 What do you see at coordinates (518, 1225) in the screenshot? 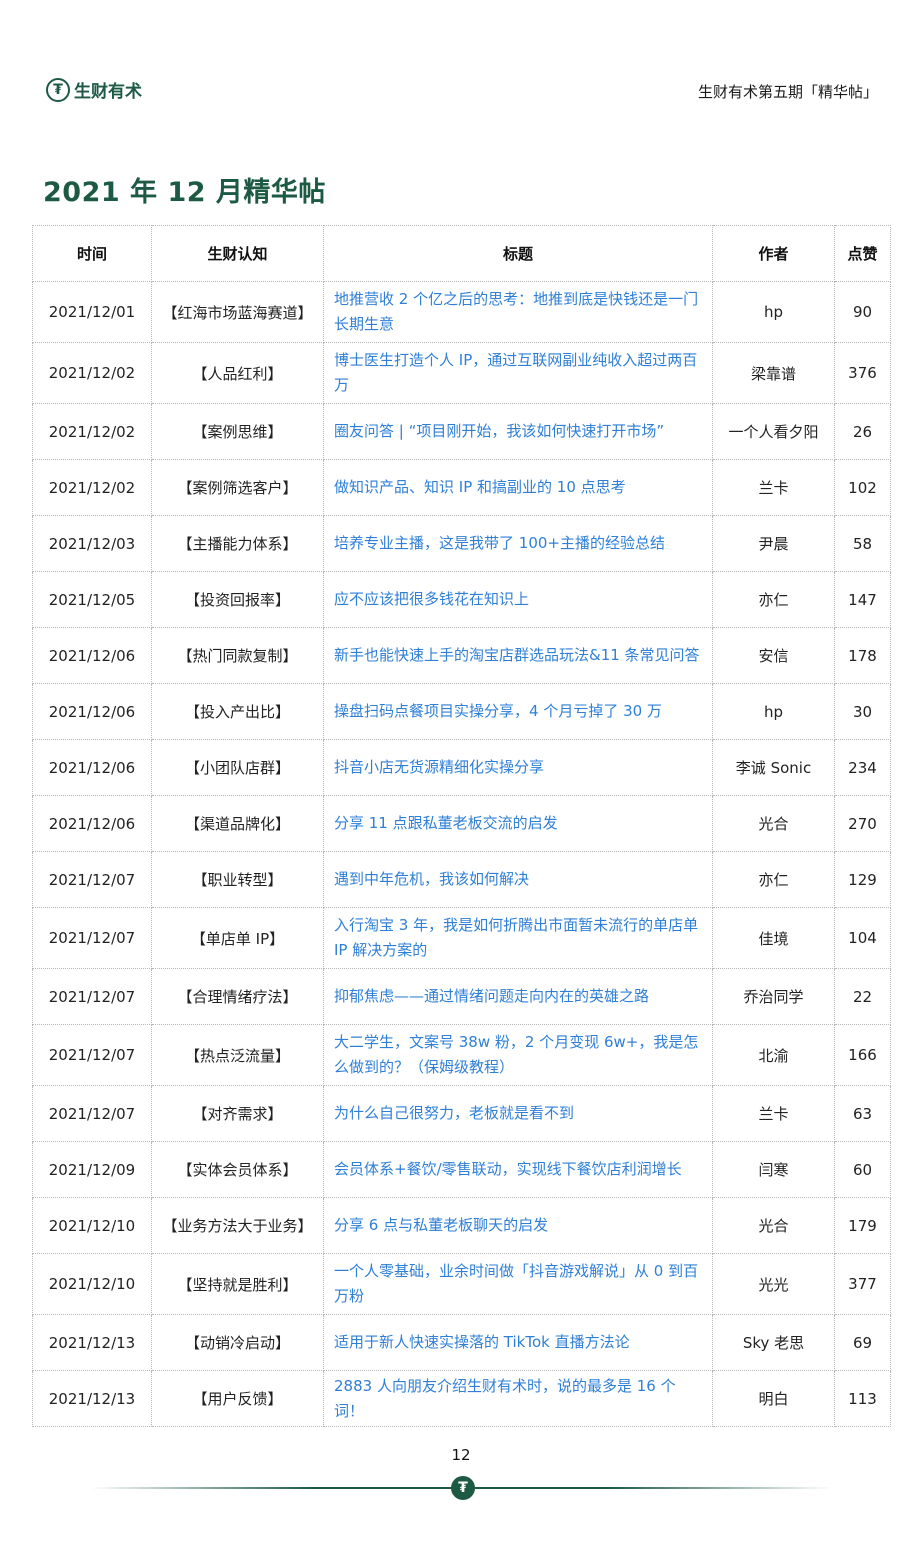
I see `post-title-link: 分享 6 点与私董老板聊天的启发` at bounding box center [518, 1225].